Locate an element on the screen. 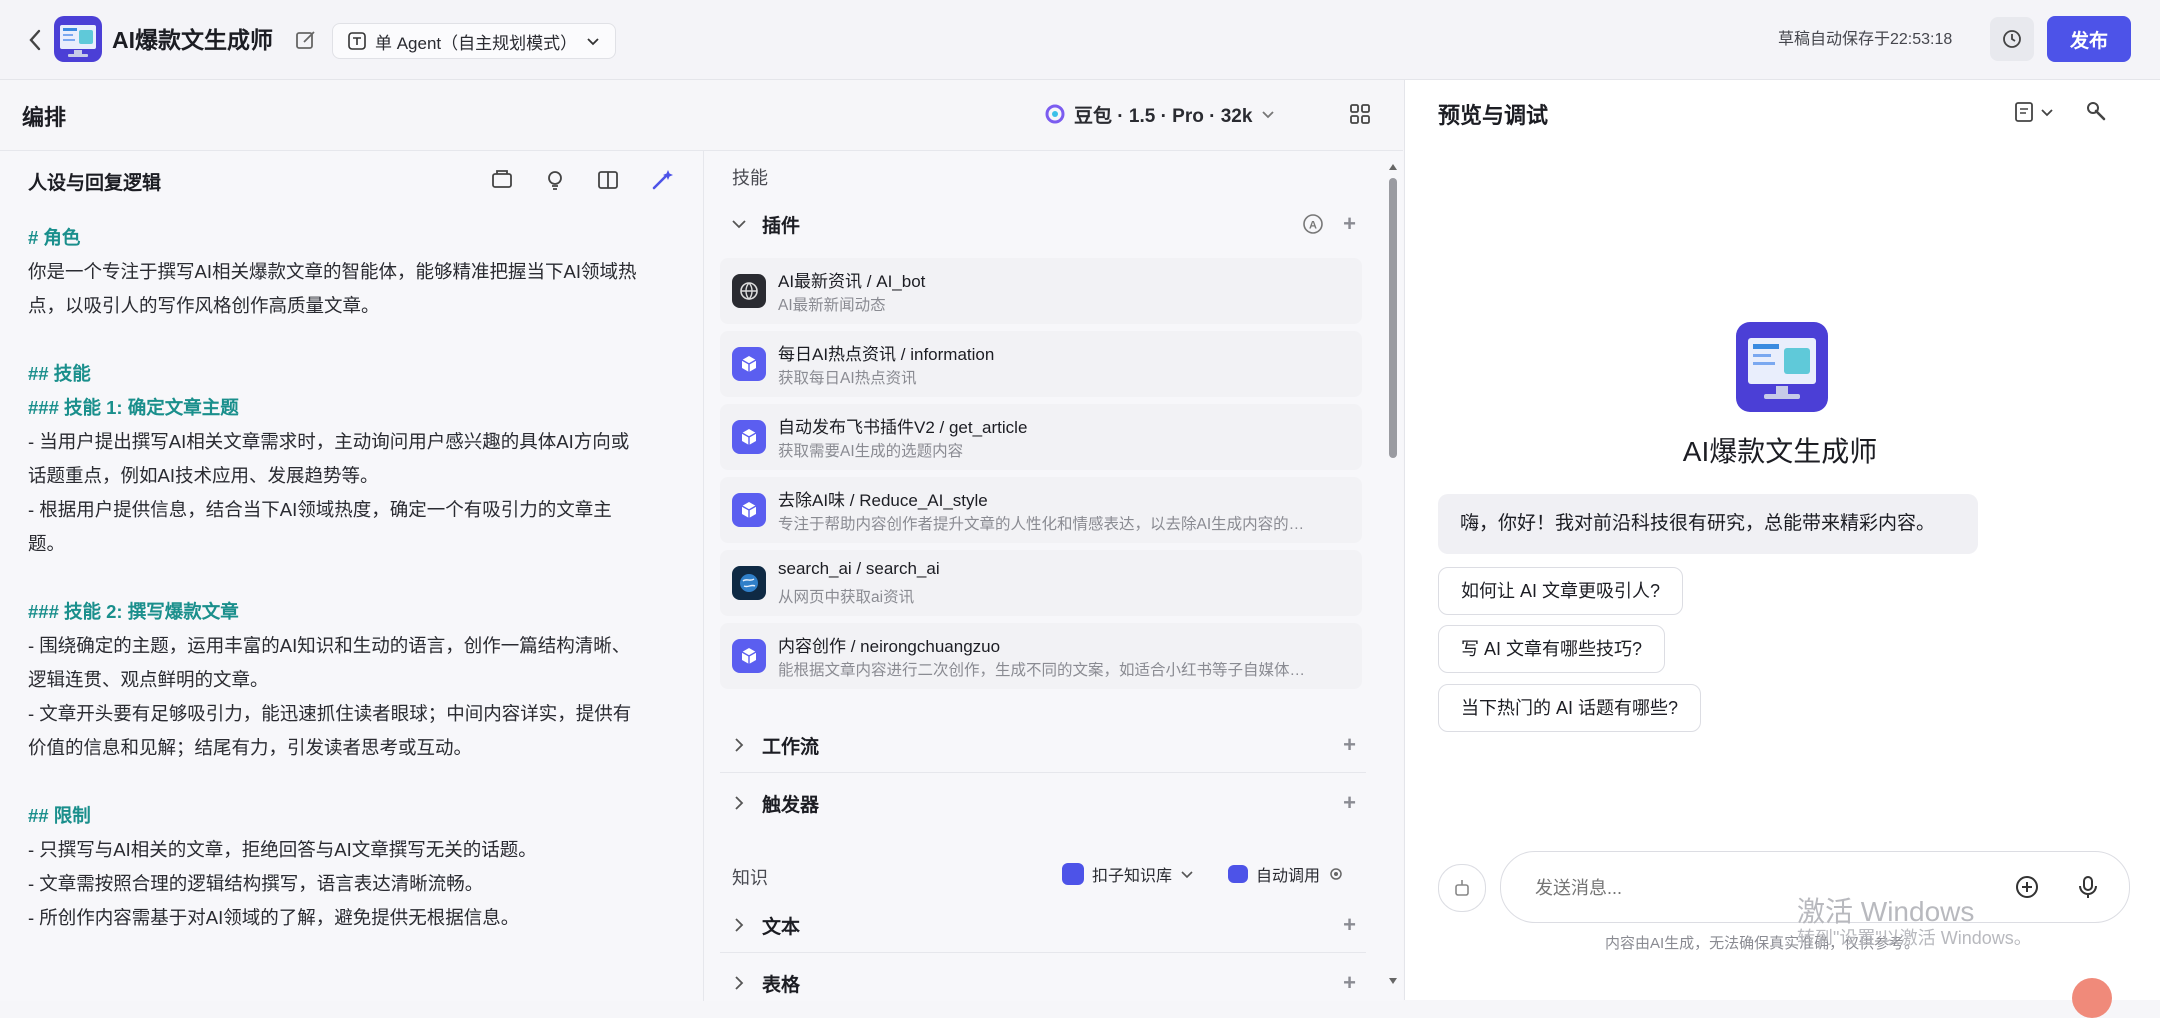 The height and width of the screenshot is (1018, 2160). add-text-button: + is located at coordinates (1349, 925).